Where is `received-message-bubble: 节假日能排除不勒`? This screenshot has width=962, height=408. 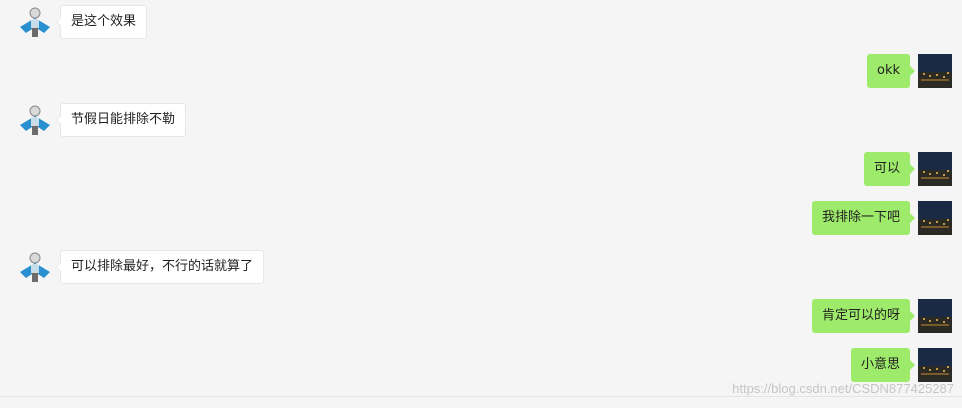
received-message-bubble: 节假日能排除不勒 is located at coordinates (121, 120).